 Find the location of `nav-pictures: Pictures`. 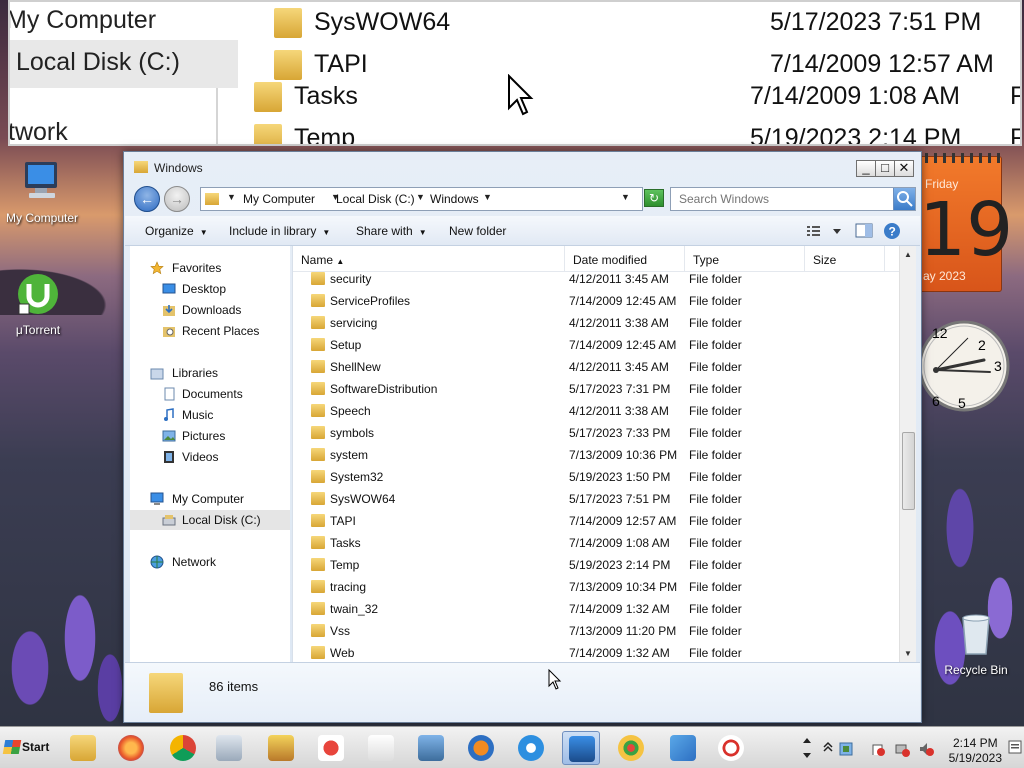

nav-pictures: Pictures is located at coordinates (210, 436).